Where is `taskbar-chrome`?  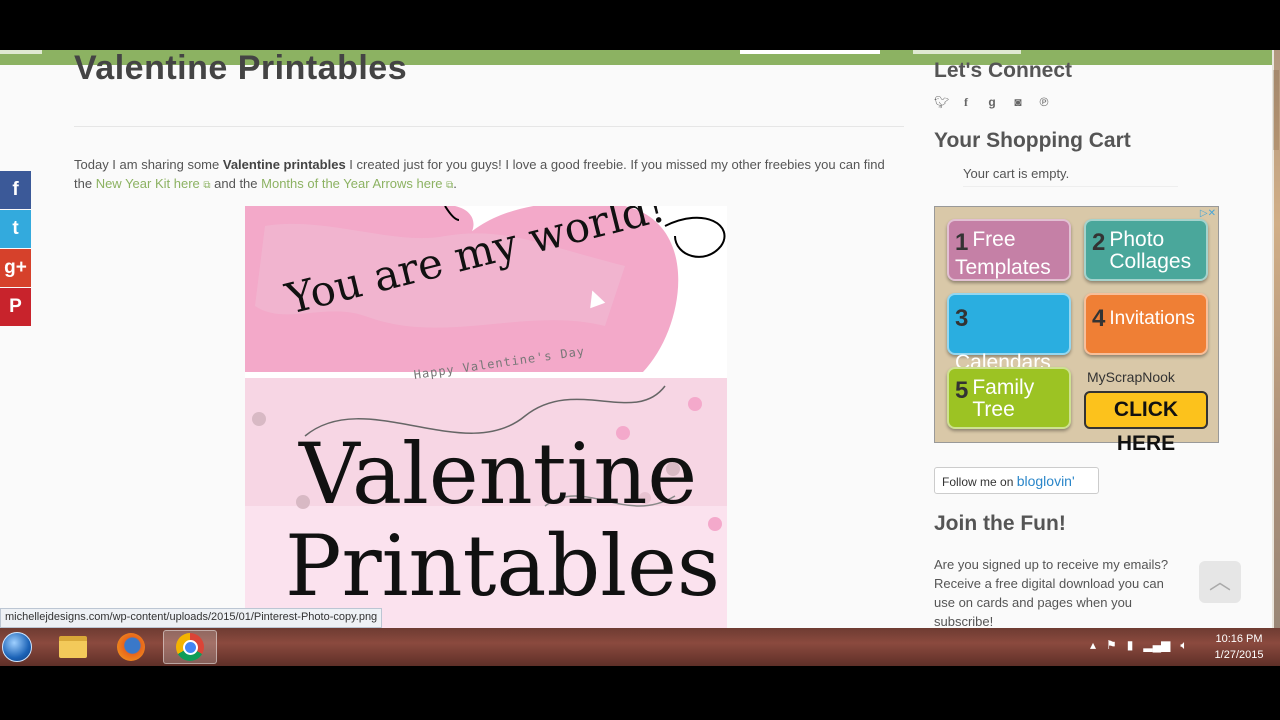
taskbar-chrome is located at coordinates (190, 647).